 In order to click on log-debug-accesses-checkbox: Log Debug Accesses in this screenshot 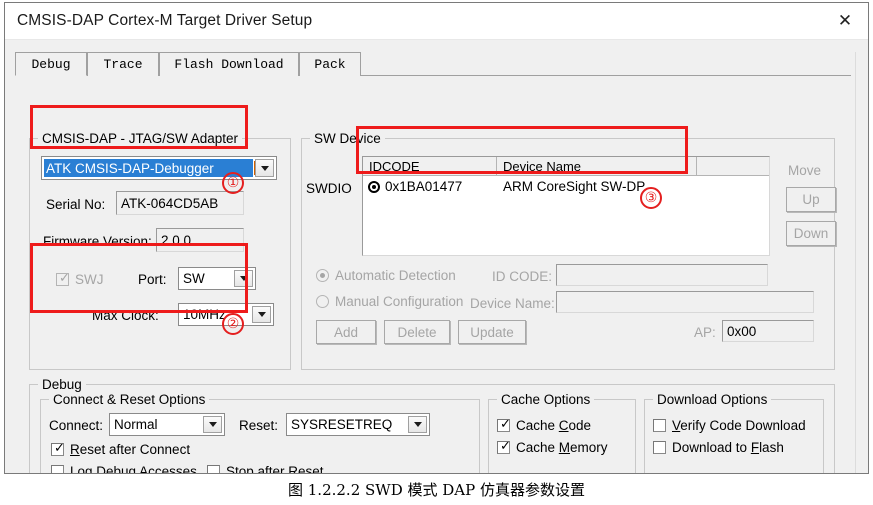, I will do `click(124, 469)`.